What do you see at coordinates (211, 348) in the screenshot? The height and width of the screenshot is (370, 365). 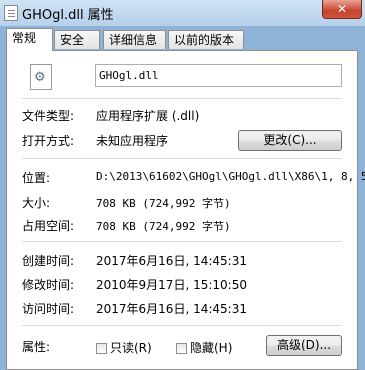 I see `hidden-label: 隐藏(H)` at bounding box center [211, 348].